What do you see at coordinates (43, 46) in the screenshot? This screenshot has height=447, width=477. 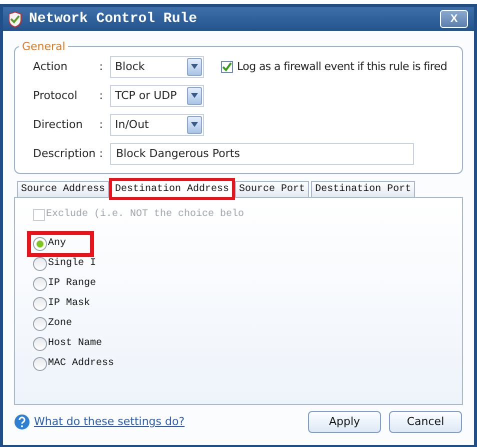 I see `group-title: General` at bounding box center [43, 46].